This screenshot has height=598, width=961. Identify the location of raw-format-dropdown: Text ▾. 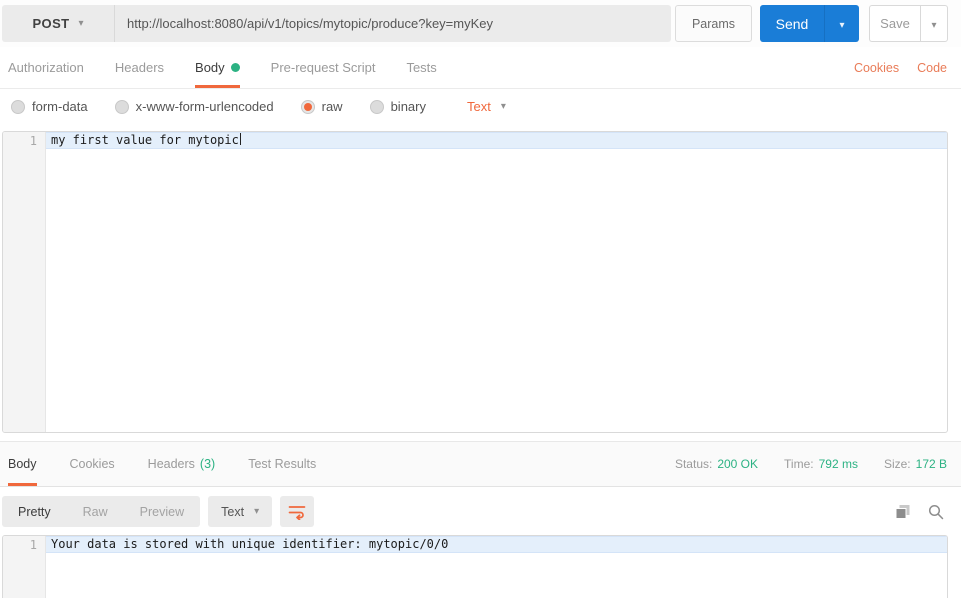
(486, 106).